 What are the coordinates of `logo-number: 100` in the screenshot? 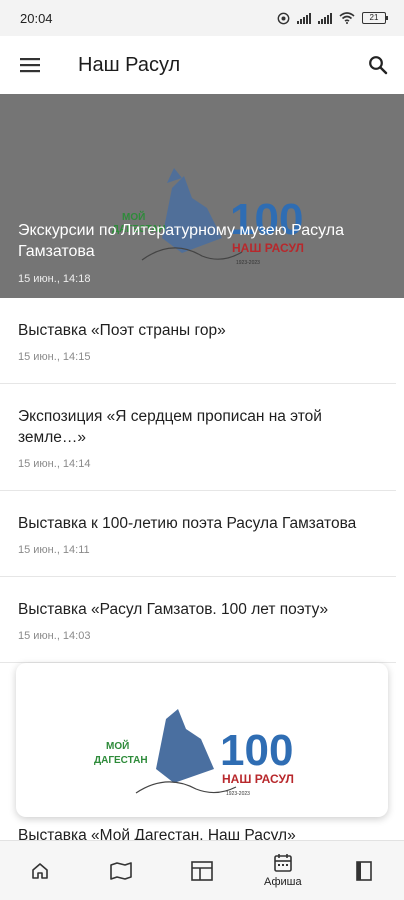 It's located at (256, 750).